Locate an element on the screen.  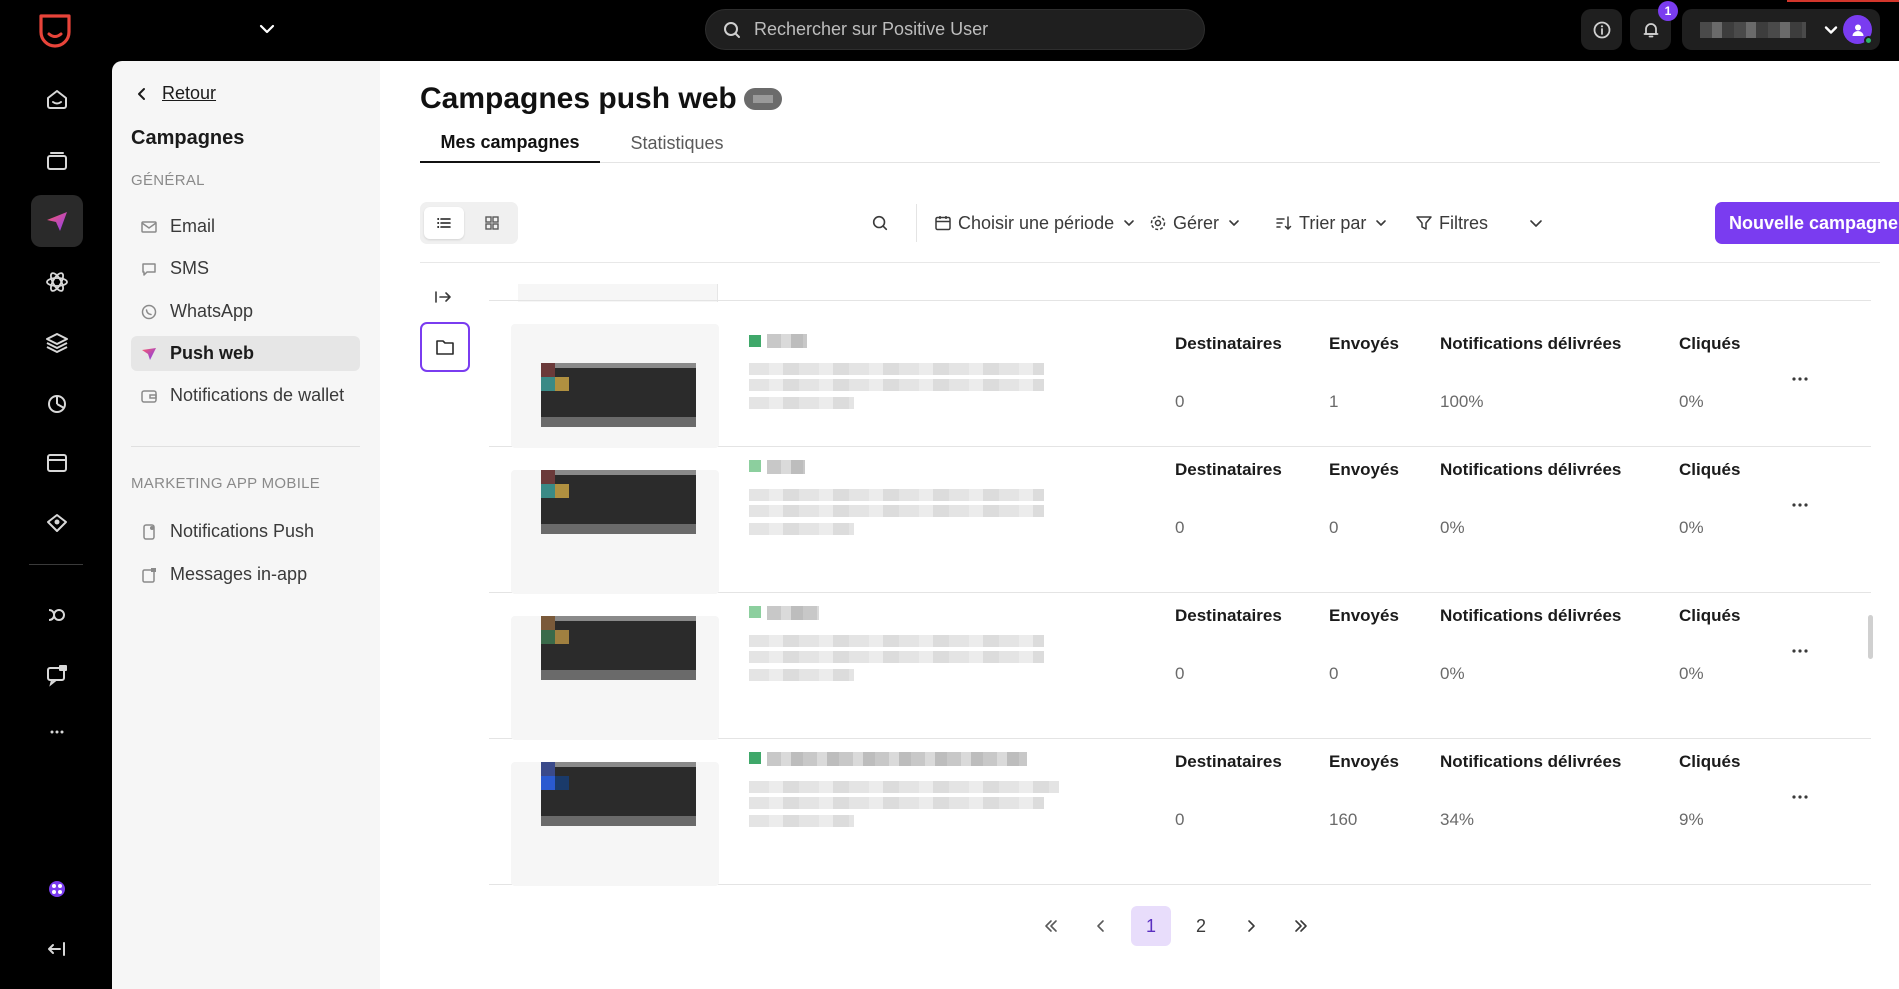
rail-product-switcher is located at coordinates (57, 889).